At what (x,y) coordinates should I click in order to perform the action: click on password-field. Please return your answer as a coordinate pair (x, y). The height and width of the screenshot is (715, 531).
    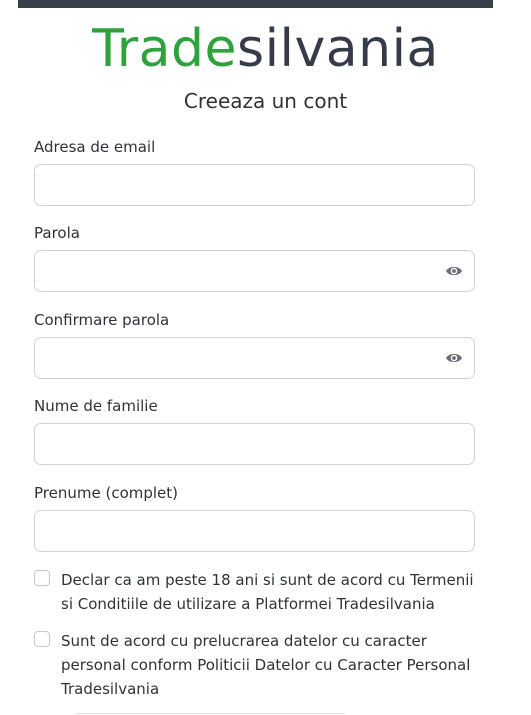
    Looking at the image, I should click on (254, 271).